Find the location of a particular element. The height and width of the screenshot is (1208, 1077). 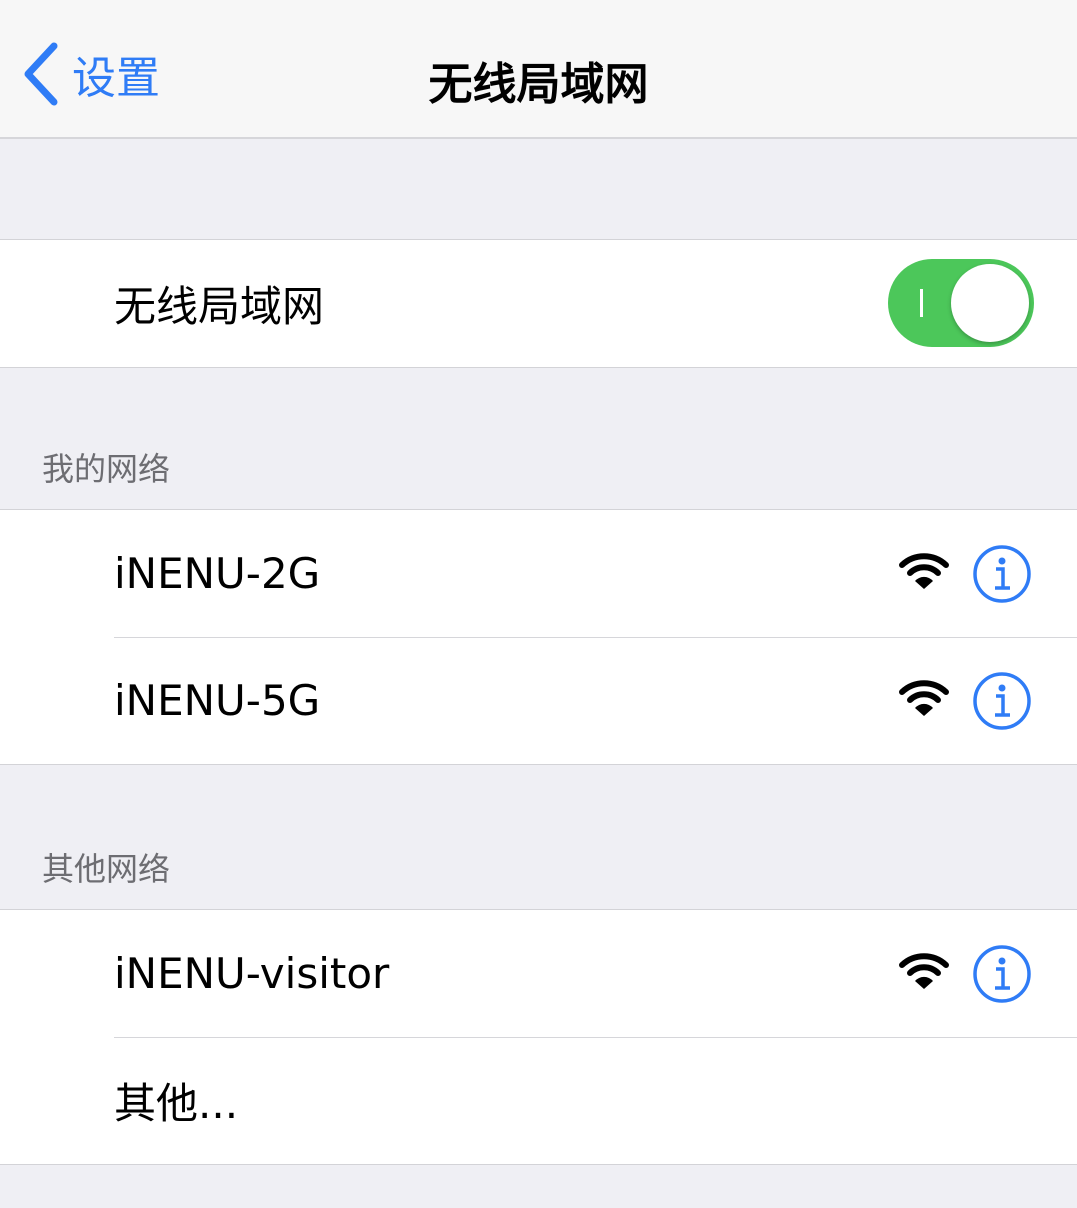

network-name: iNENU-5G is located at coordinates (217, 700).